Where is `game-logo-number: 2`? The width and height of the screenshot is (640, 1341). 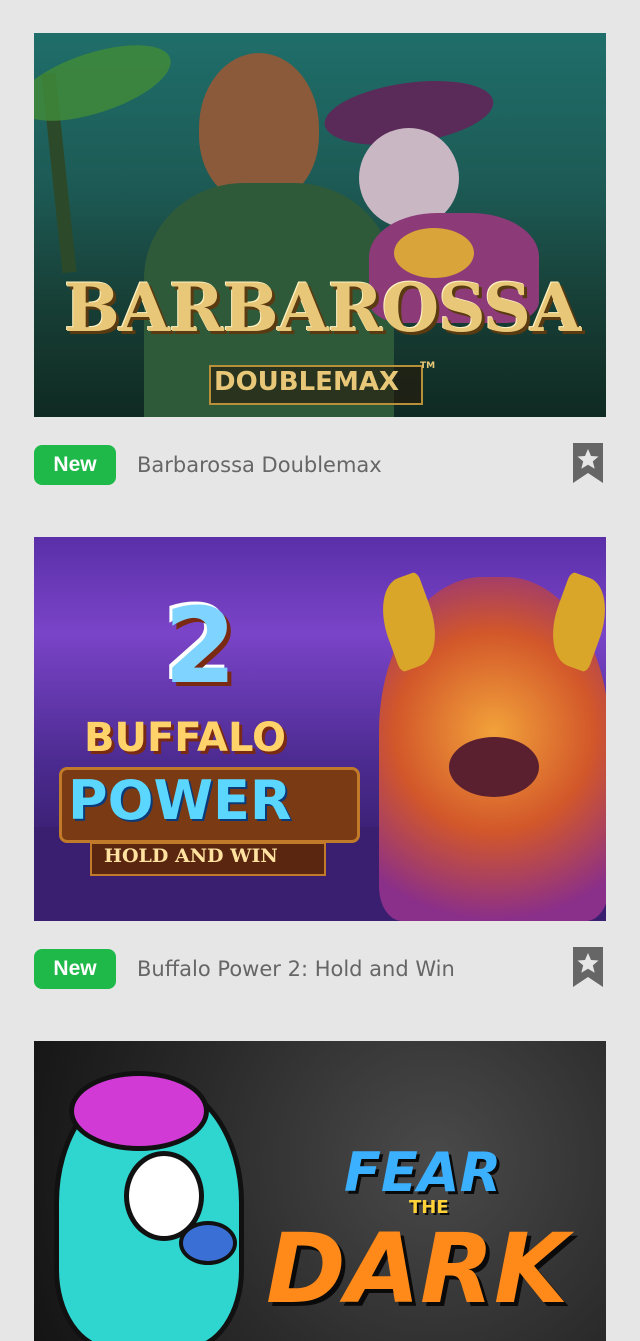 game-logo-number: 2 is located at coordinates (200, 646).